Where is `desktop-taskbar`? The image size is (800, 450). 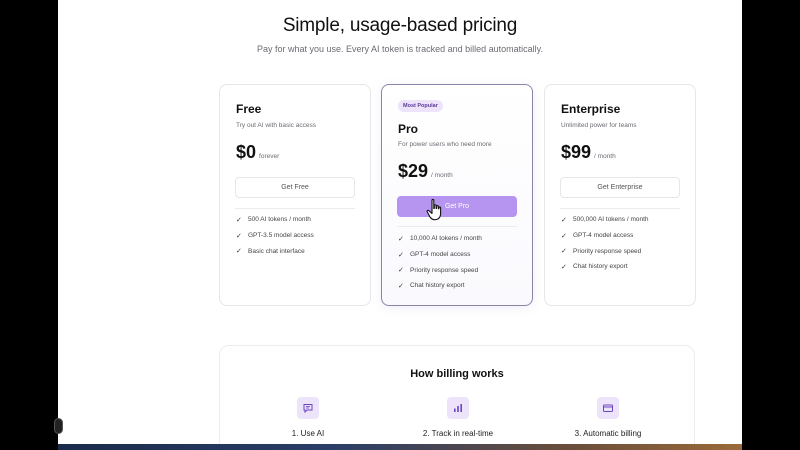 desktop-taskbar is located at coordinates (400, 447).